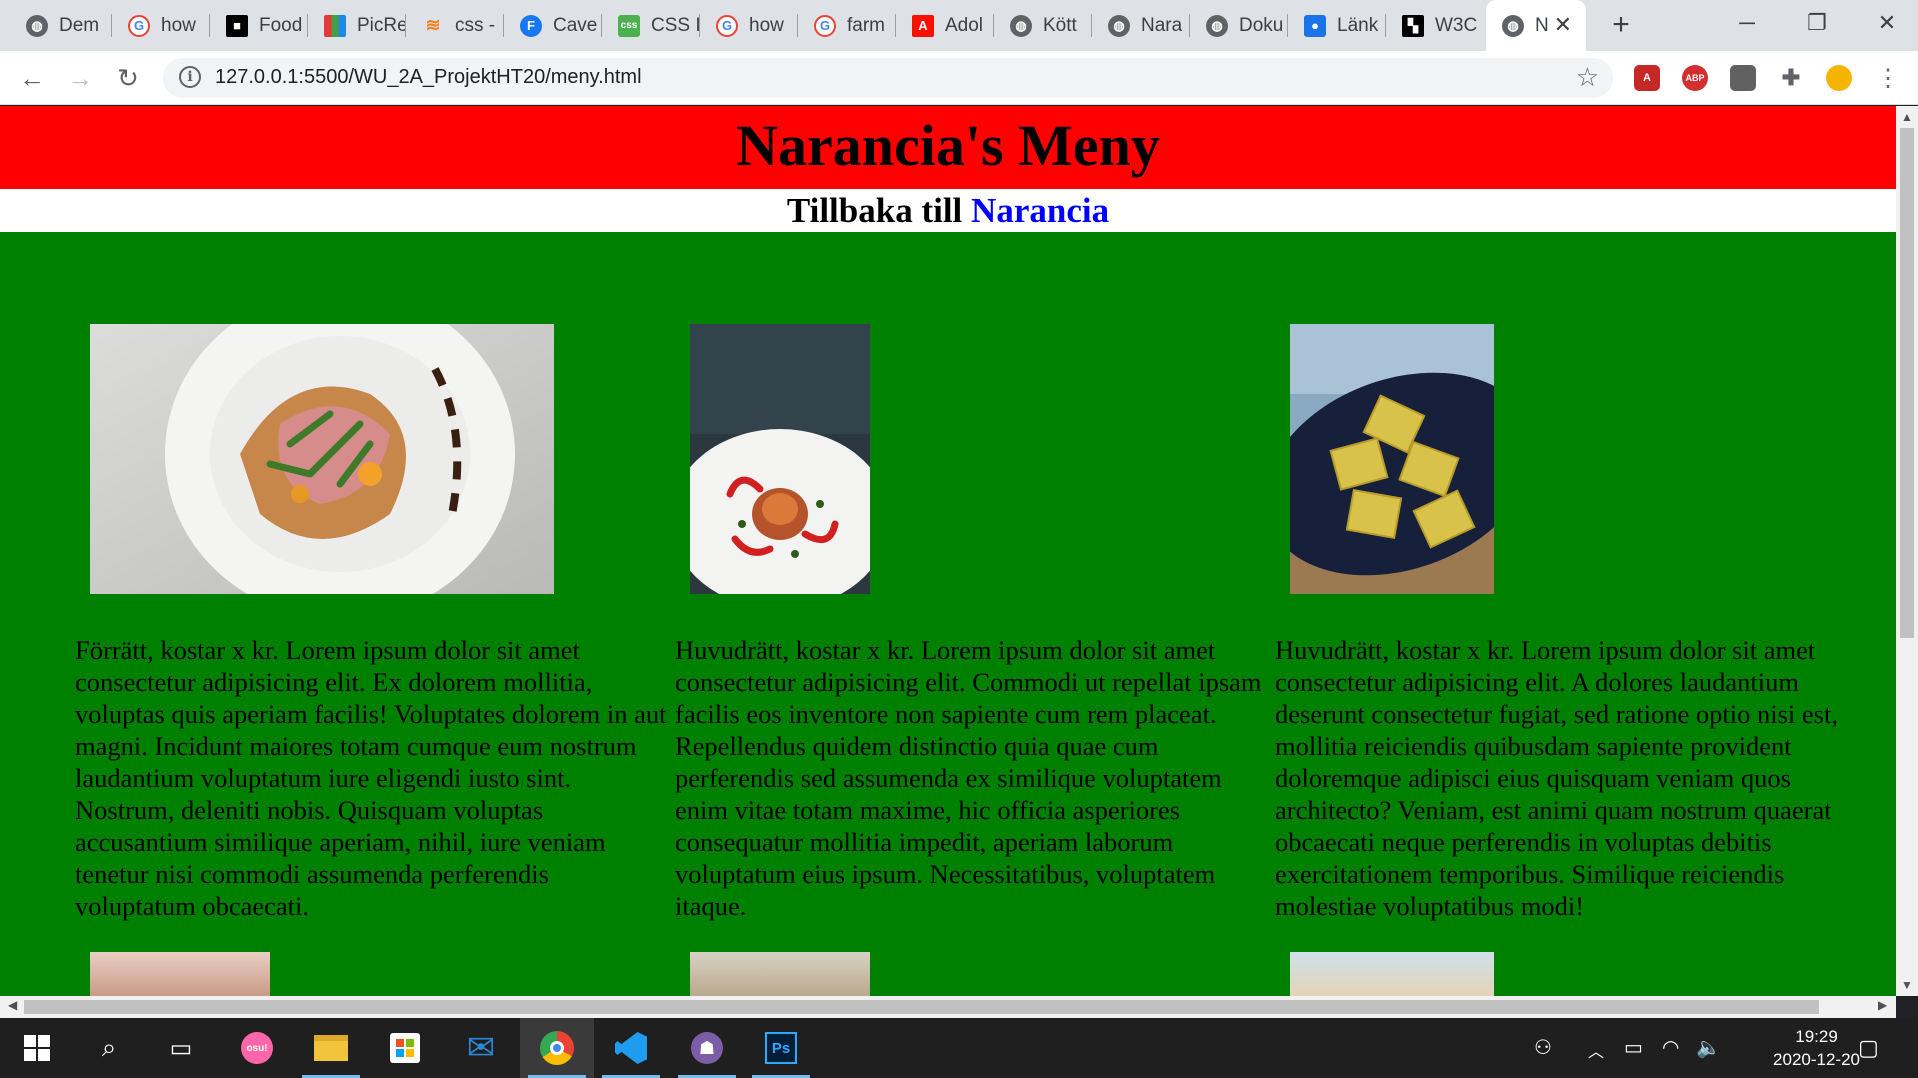 This screenshot has width=1918, height=1078. Describe the element at coordinates (37, 1048) in the screenshot. I see `windows-start-icon` at that location.